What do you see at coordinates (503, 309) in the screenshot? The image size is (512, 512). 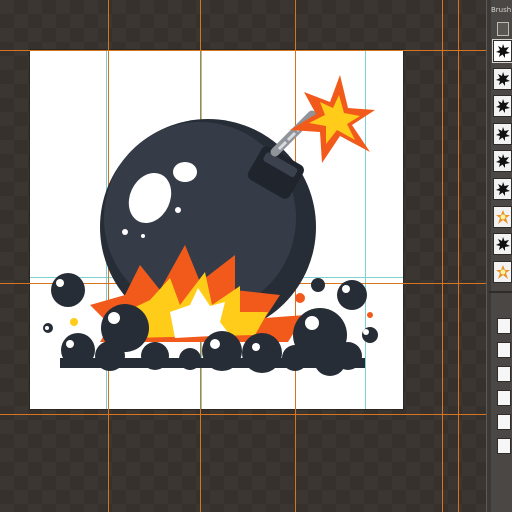 I see `panel-label` at bounding box center [503, 309].